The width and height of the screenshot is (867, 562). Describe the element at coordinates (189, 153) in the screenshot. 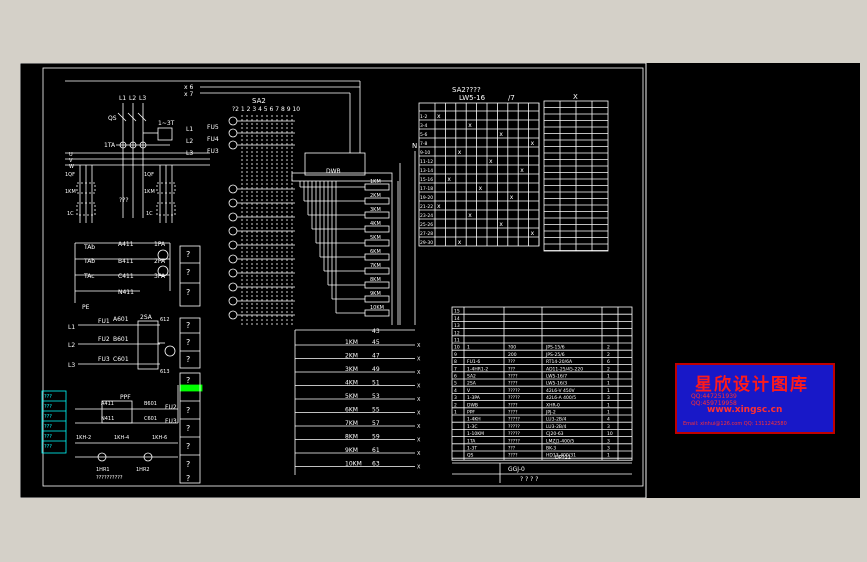

I see `l-in-3: L3` at that location.